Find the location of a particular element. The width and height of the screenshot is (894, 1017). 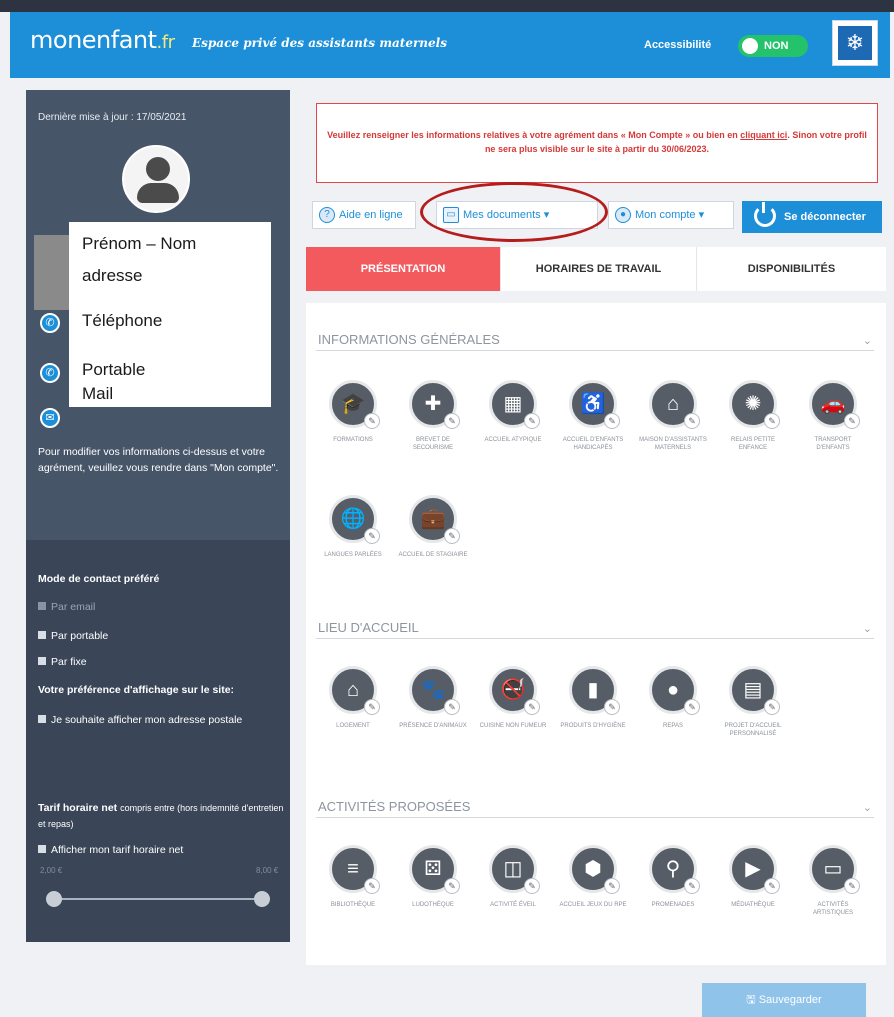

slider-max-handle is located at coordinates (262, 899).